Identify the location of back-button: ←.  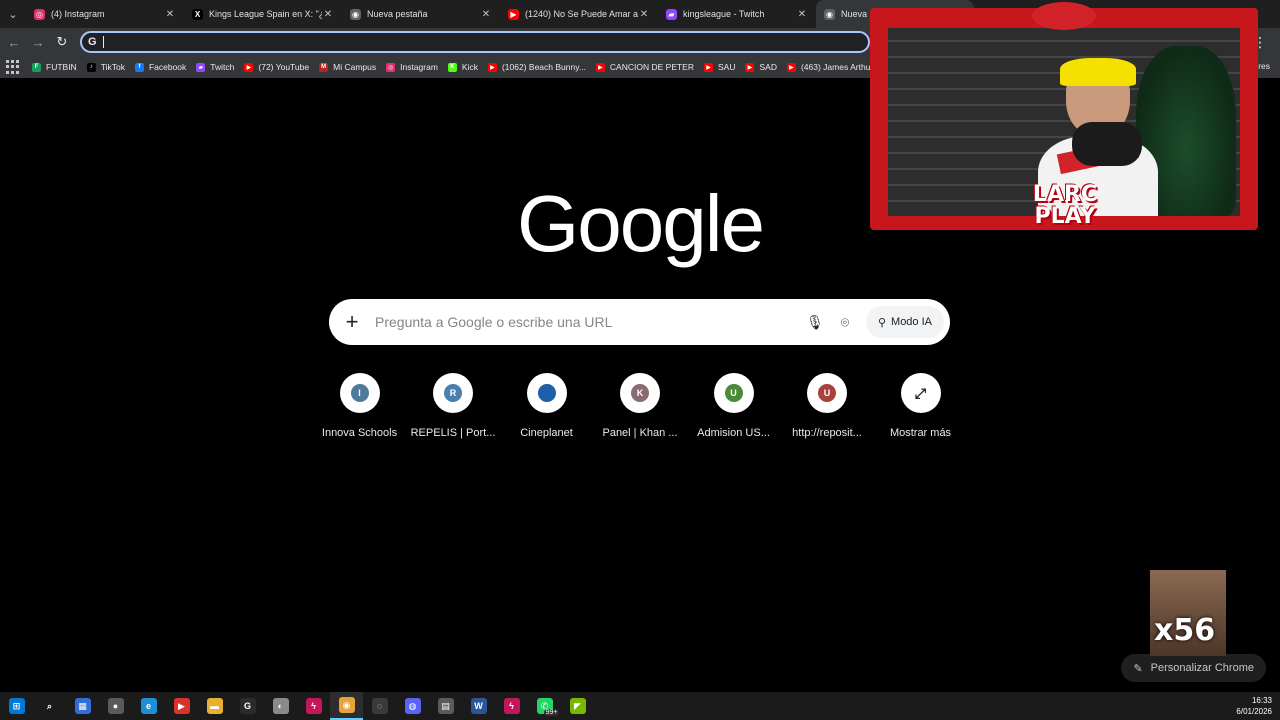
(14, 42).